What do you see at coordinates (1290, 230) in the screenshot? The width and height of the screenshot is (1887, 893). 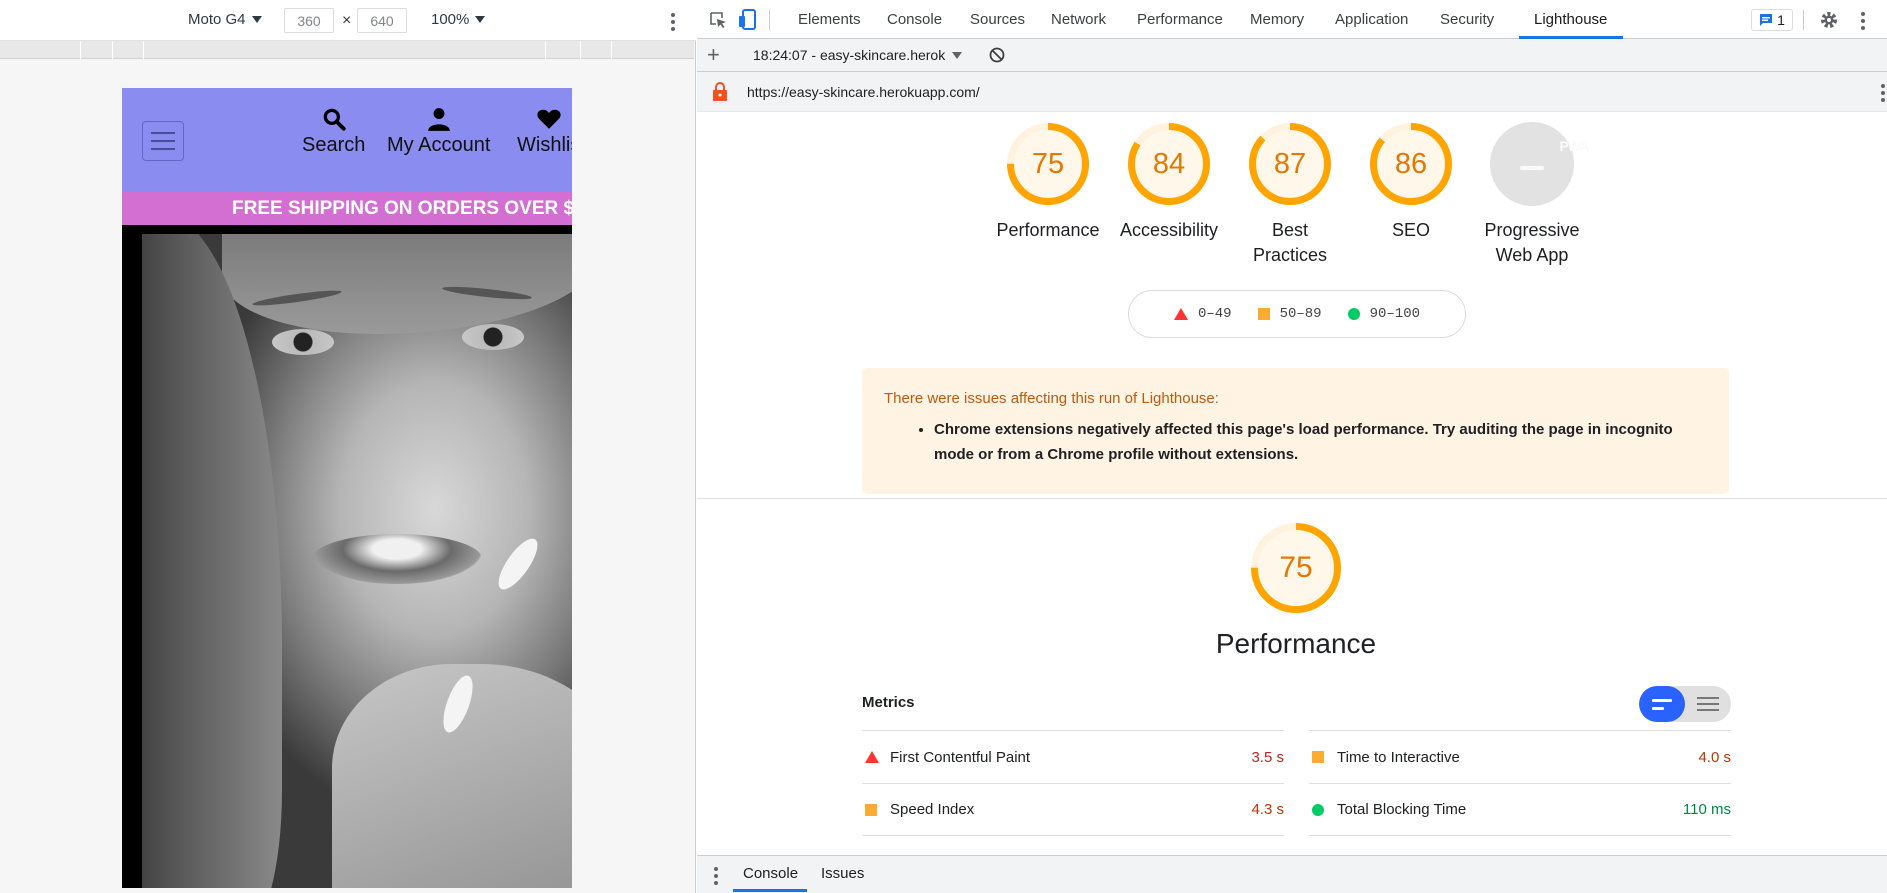 I see `score-label-line: Best` at bounding box center [1290, 230].